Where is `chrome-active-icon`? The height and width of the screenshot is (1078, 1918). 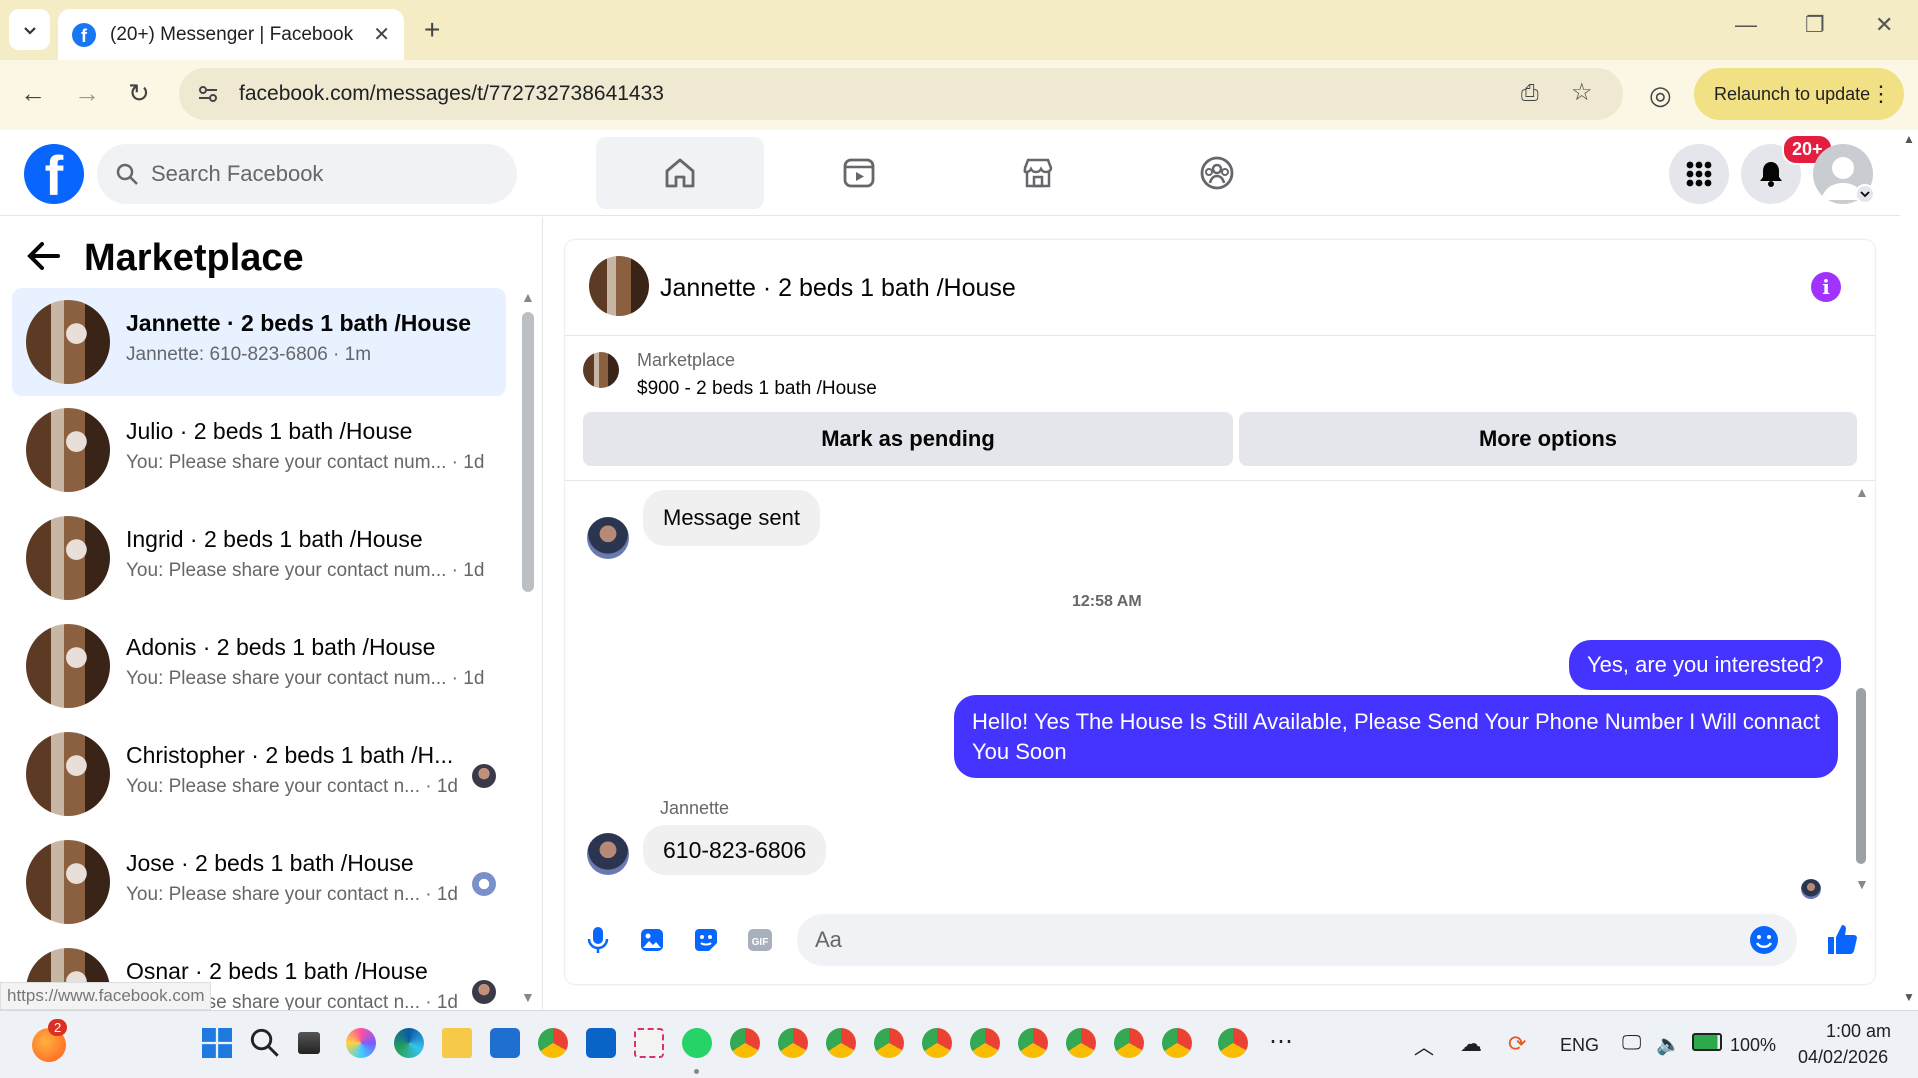
chrome-active-icon is located at coordinates (1233, 1043).